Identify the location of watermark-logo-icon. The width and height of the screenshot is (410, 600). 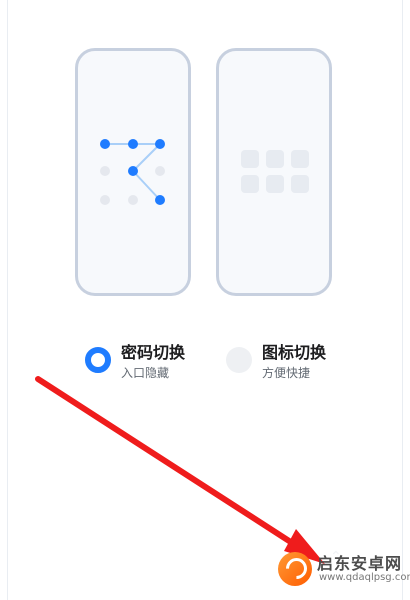
(295, 569).